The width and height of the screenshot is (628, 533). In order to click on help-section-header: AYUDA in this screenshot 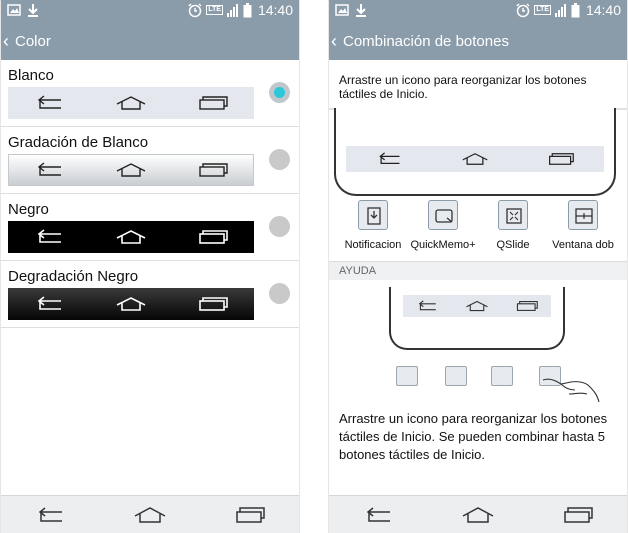, I will do `click(478, 270)`.